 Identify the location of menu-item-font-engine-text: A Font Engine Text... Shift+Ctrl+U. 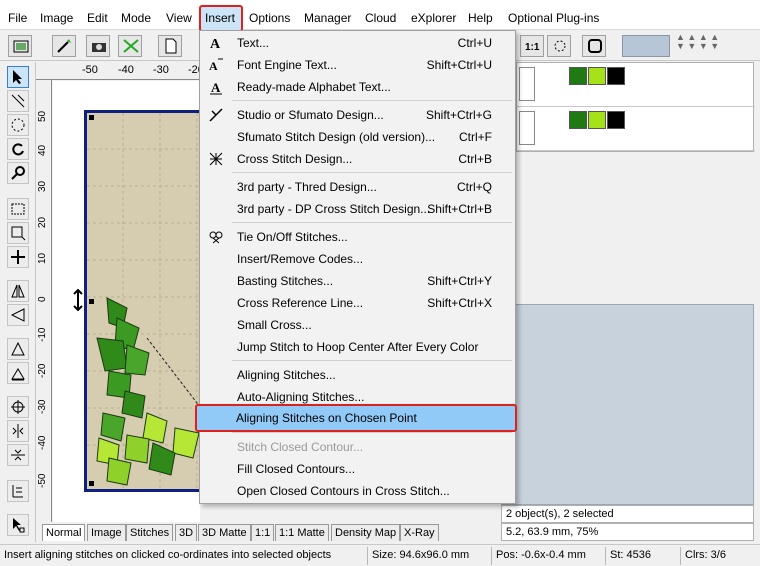
(357, 65).